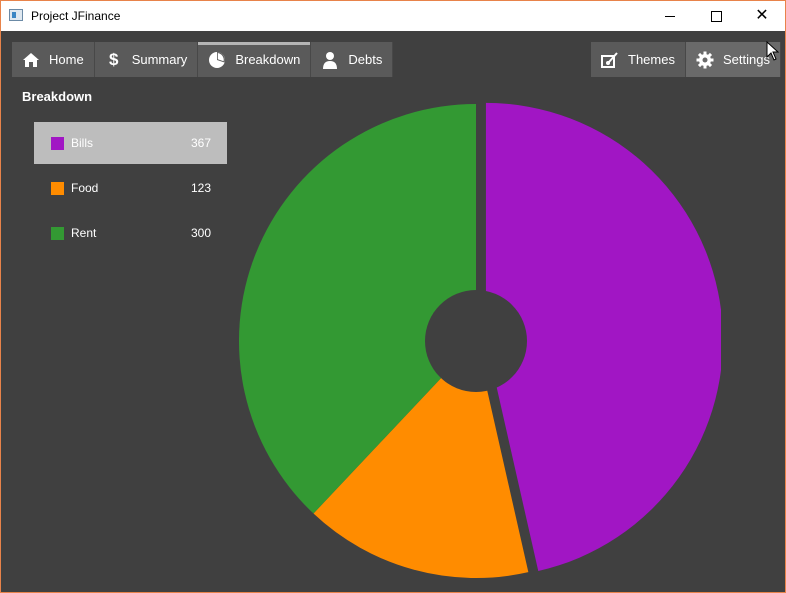  I want to click on legend-value: 367, so click(200, 143).